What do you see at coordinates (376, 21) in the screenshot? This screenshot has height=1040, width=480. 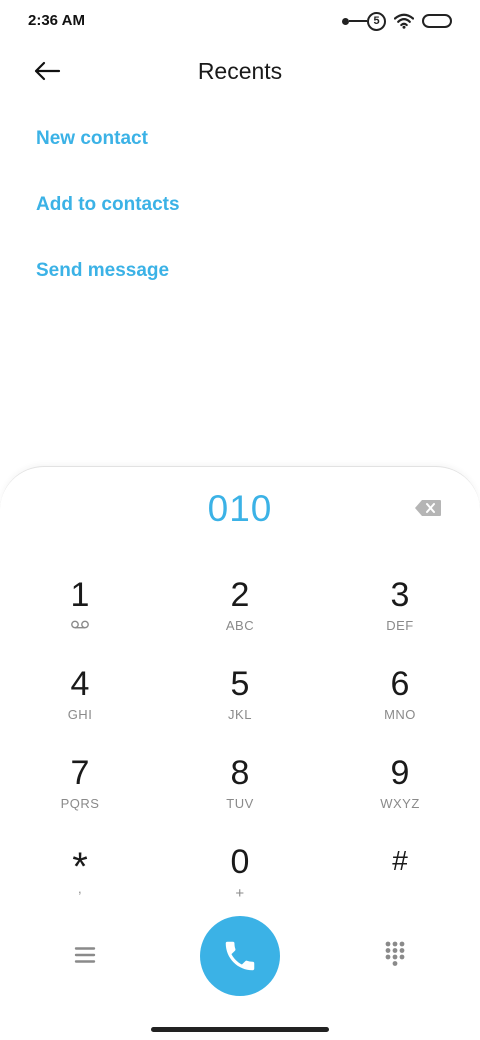 I see `sim-indicator: 5` at bounding box center [376, 21].